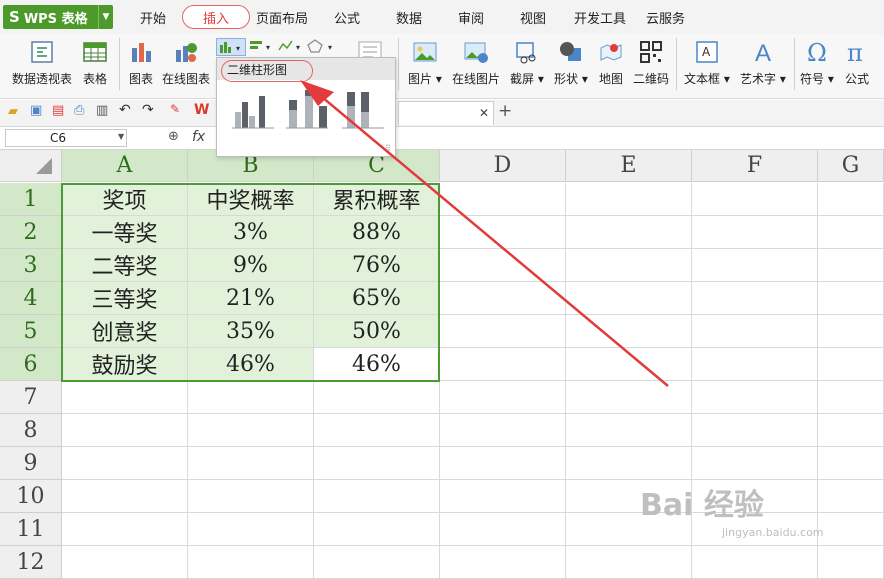  What do you see at coordinates (363, 110) in the screenshot?
I see `percent-stacked-column-thumbnail` at bounding box center [363, 110].